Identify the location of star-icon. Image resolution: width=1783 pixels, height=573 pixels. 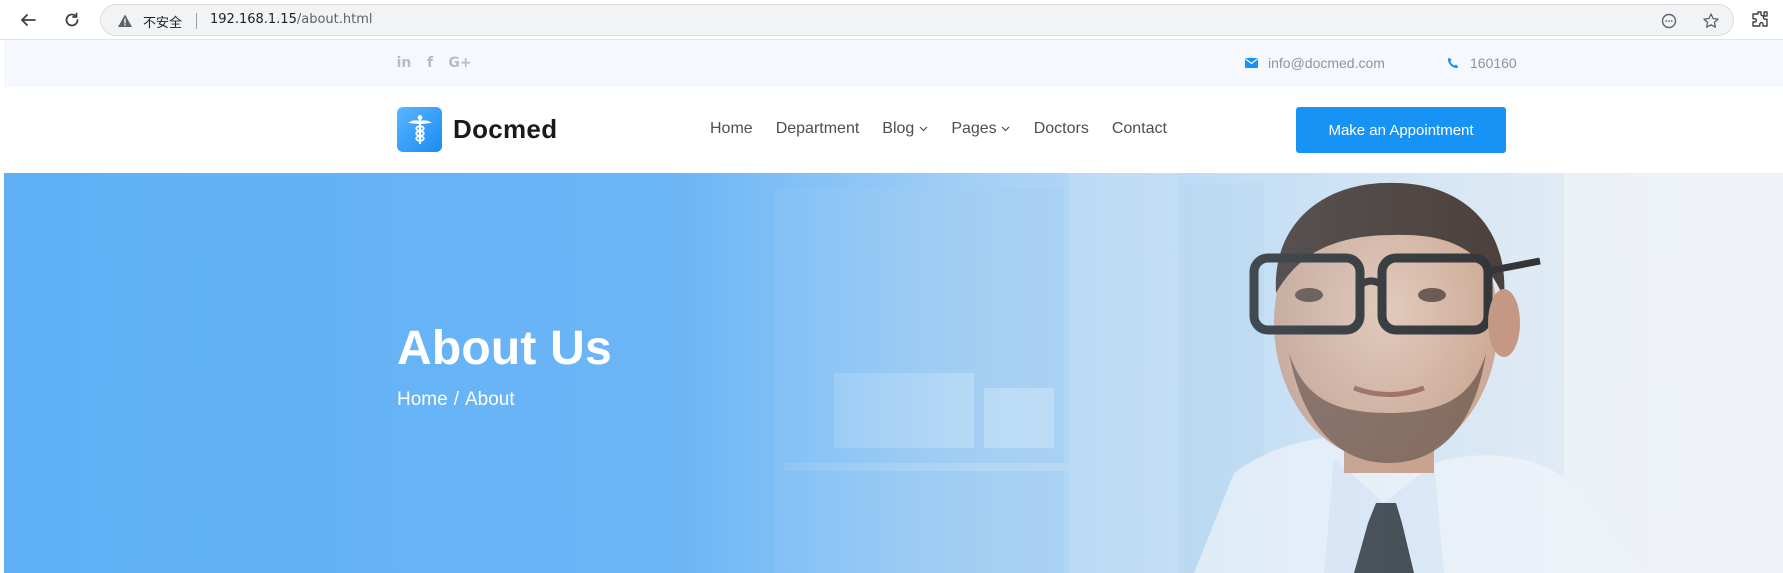
(1711, 21).